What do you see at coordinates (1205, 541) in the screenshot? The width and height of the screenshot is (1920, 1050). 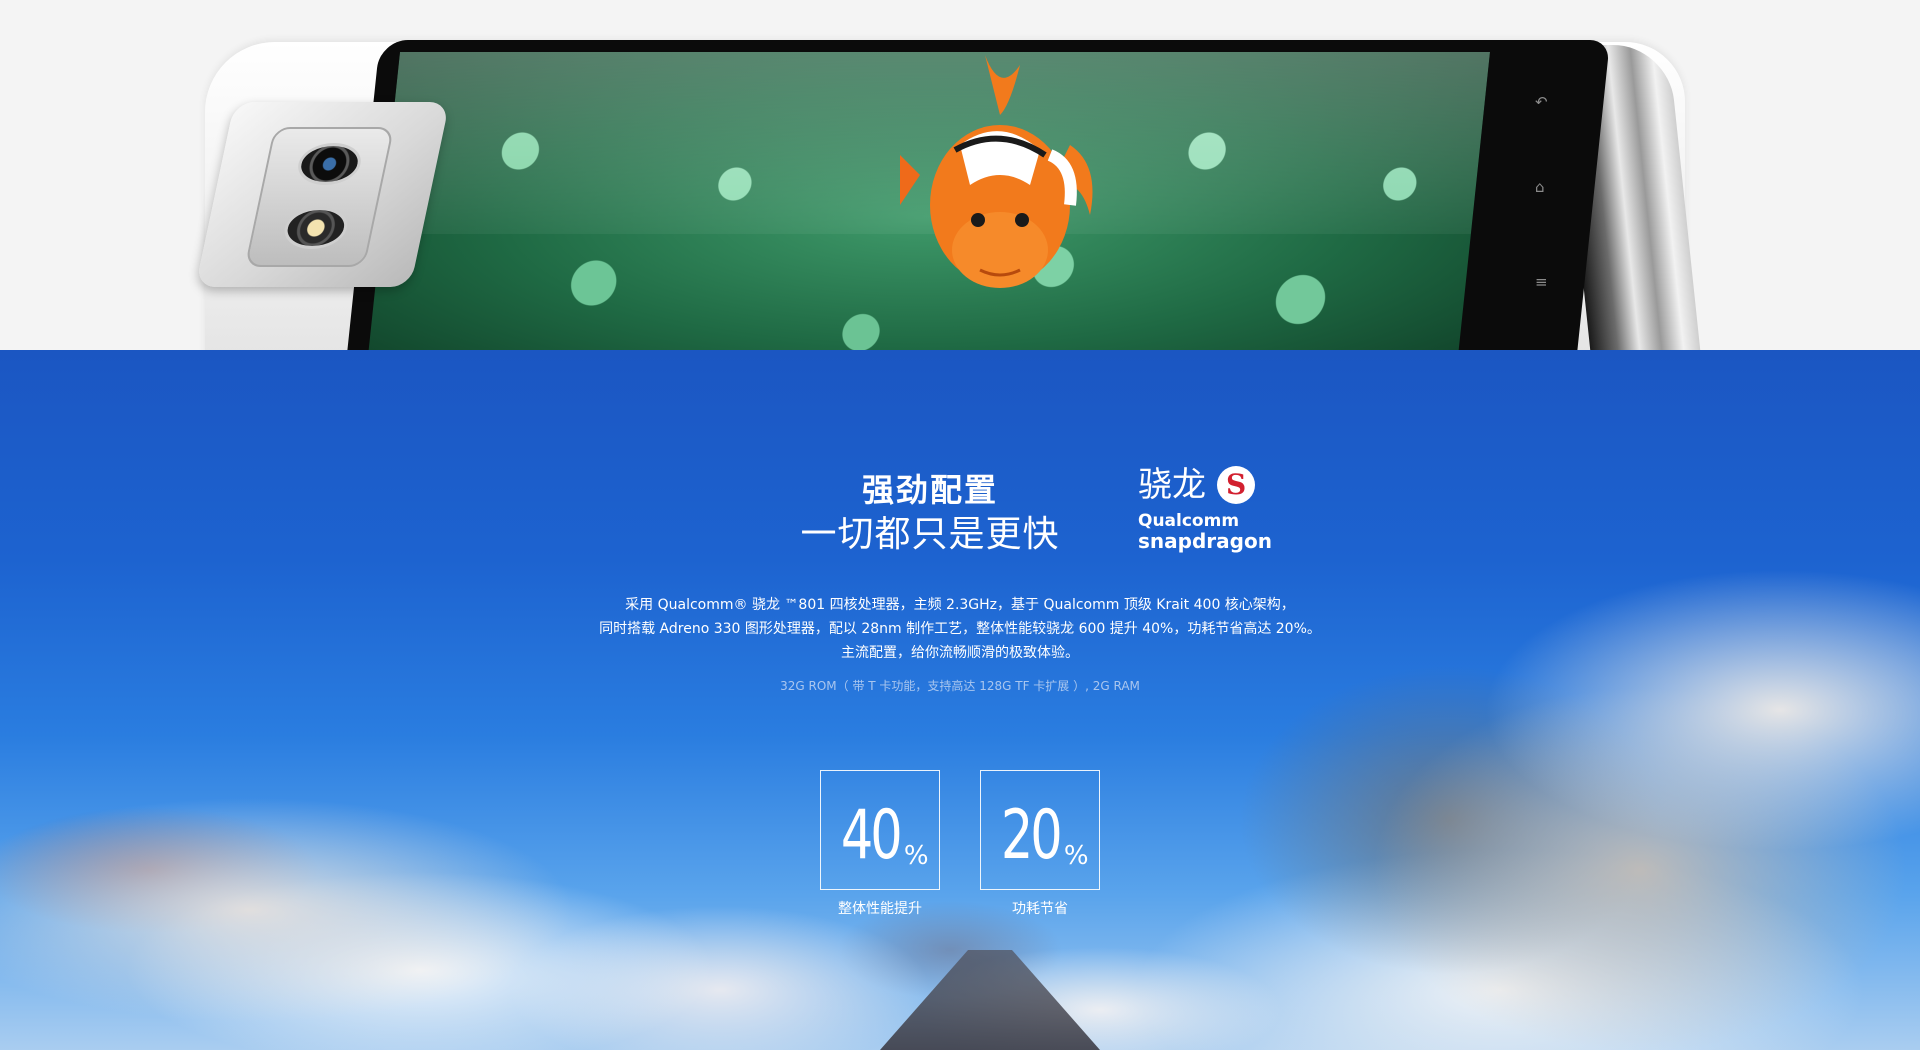 I see `brand-snapdragon: snapdragon` at bounding box center [1205, 541].